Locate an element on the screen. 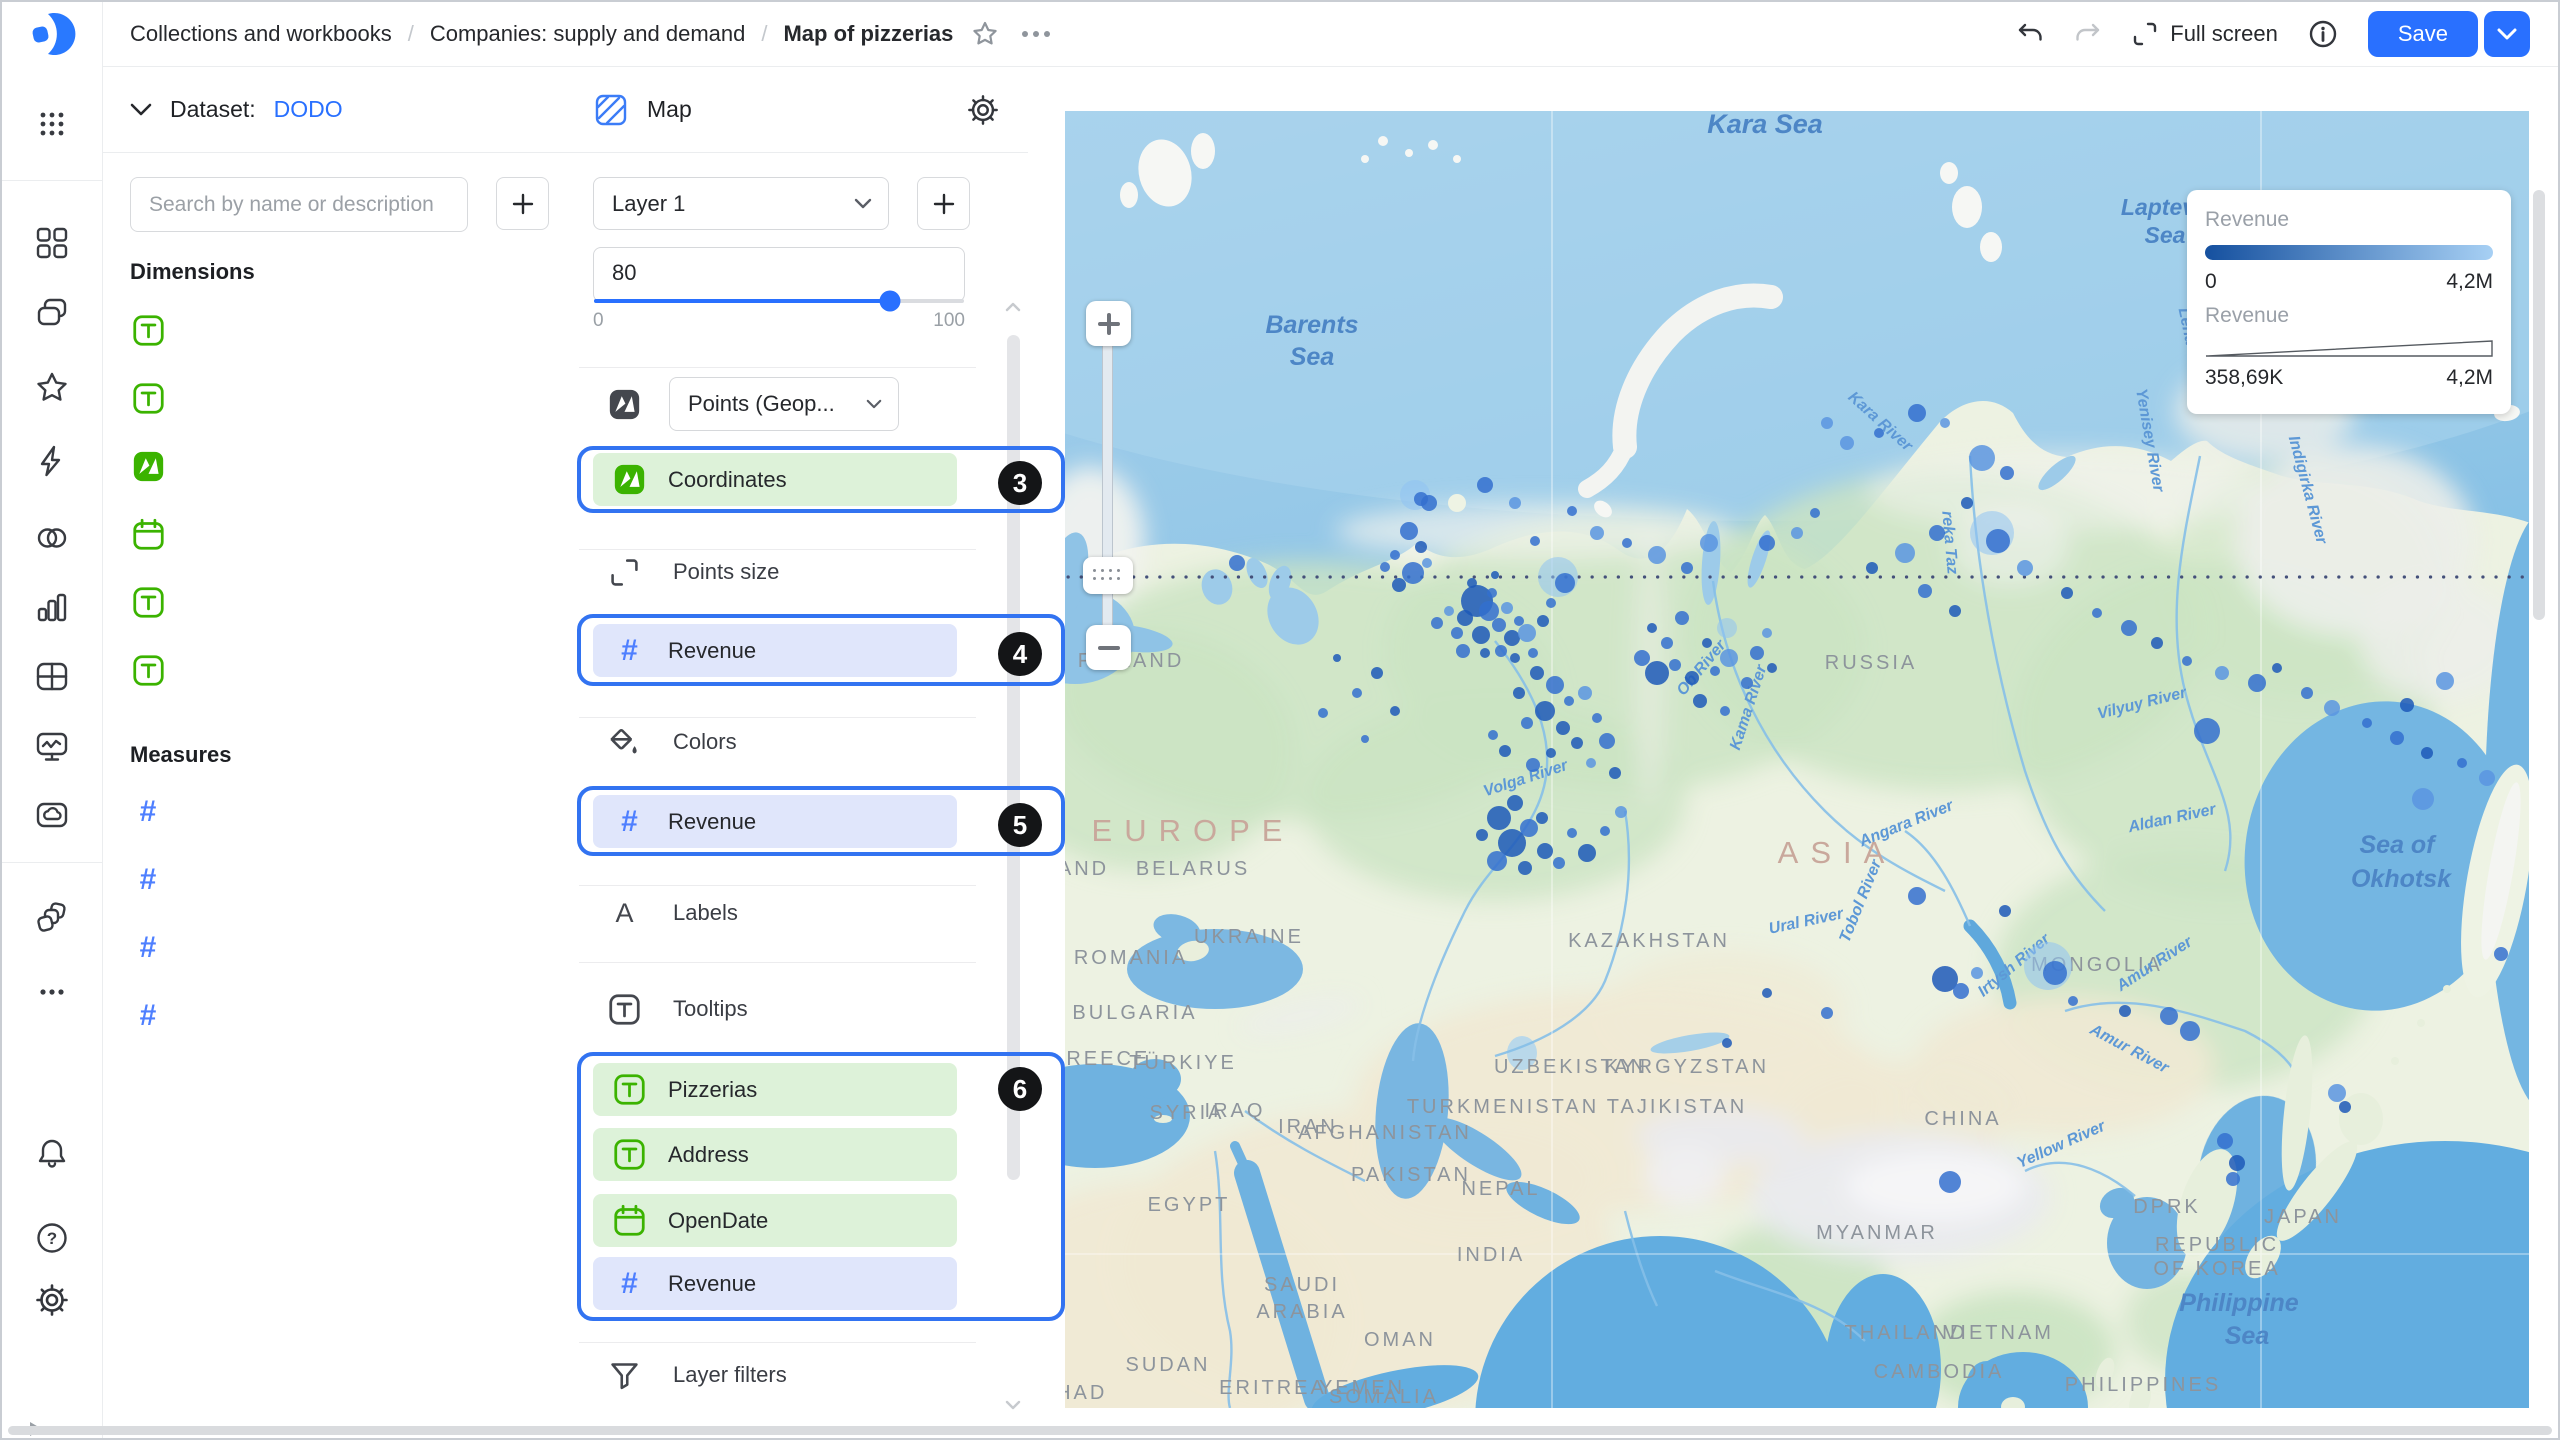  field-measure-names is located at coordinates (333, 670).